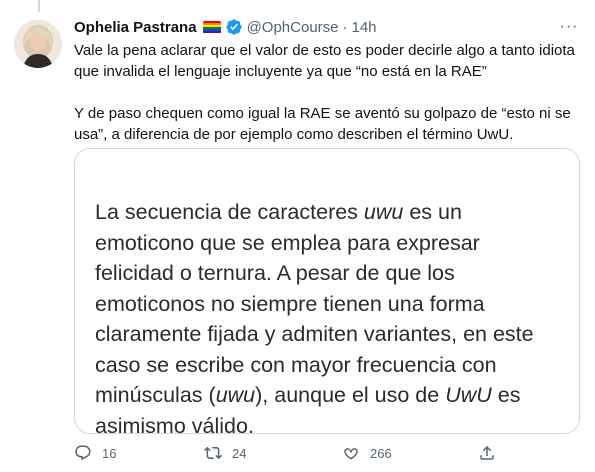 Image resolution: width=595 pixels, height=472 pixels. I want to click on retweet-button: 24, so click(225, 453).